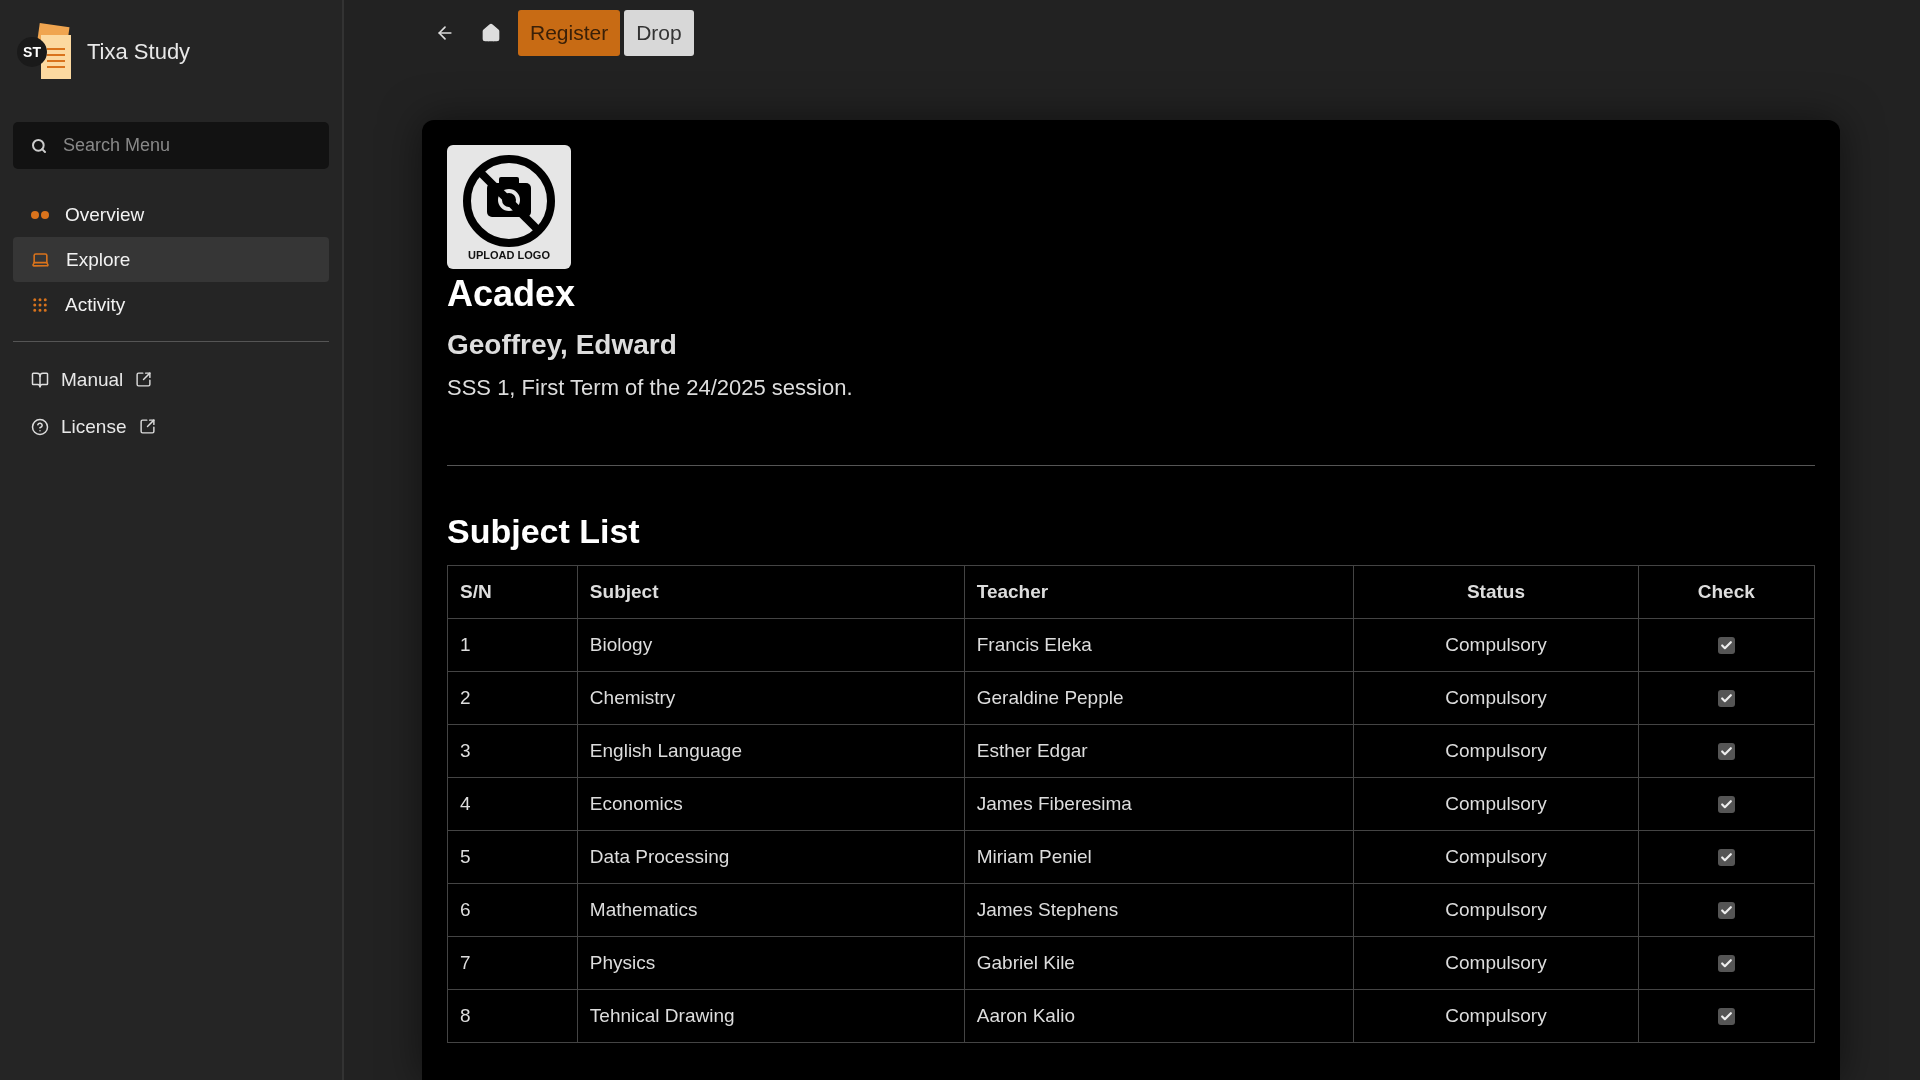 This screenshot has height=1080, width=1920. What do you see at coordinates (569, 33) in the screenshot?
I see `toolbar-button: Register` at bounding box center [569, 33].